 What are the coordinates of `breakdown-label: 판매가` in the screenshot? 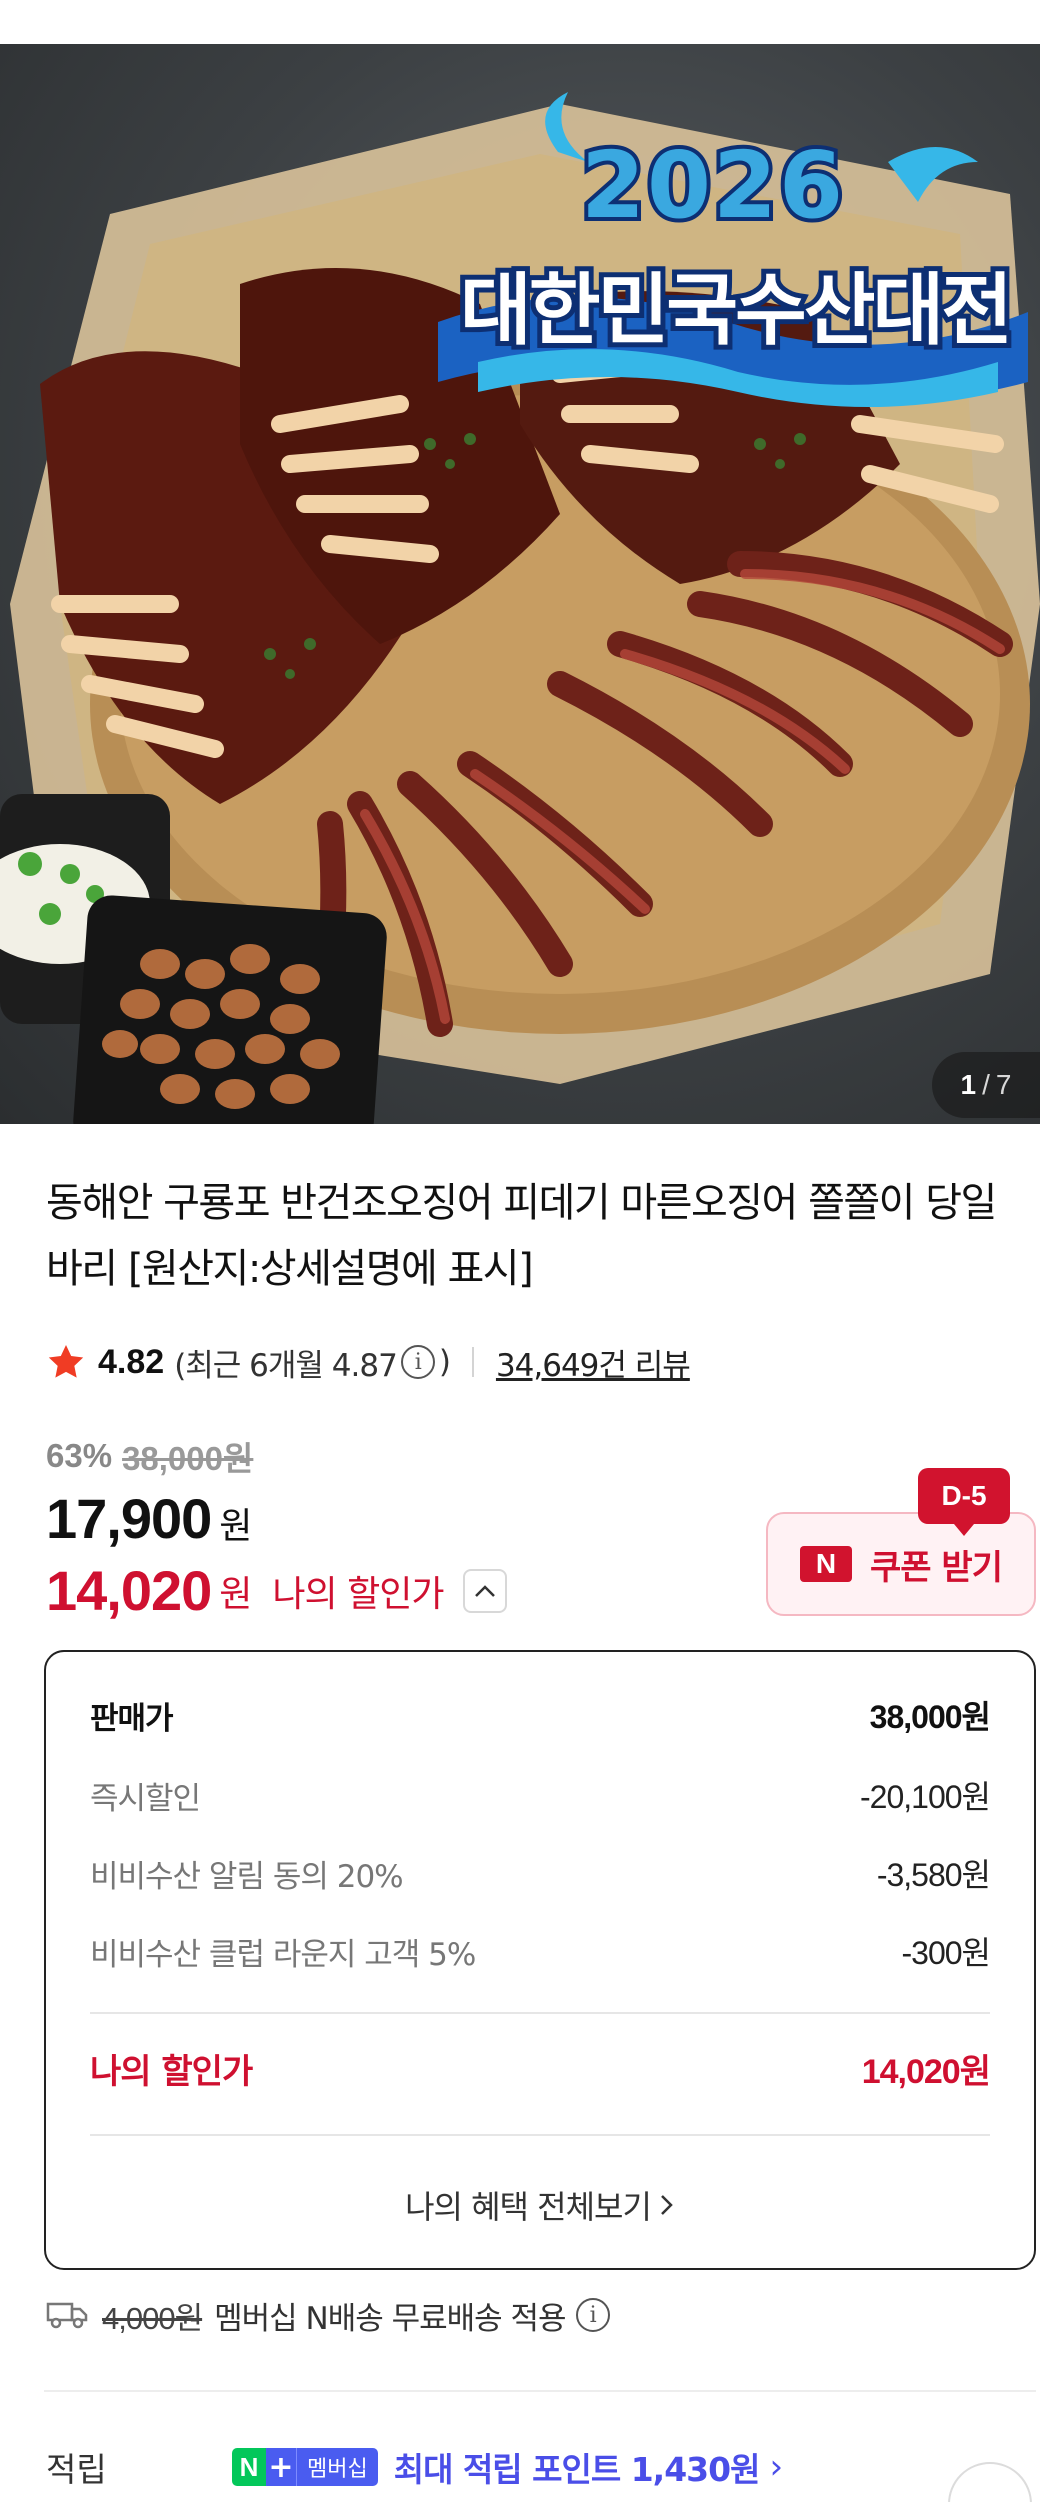 It's located at (132, 1718).